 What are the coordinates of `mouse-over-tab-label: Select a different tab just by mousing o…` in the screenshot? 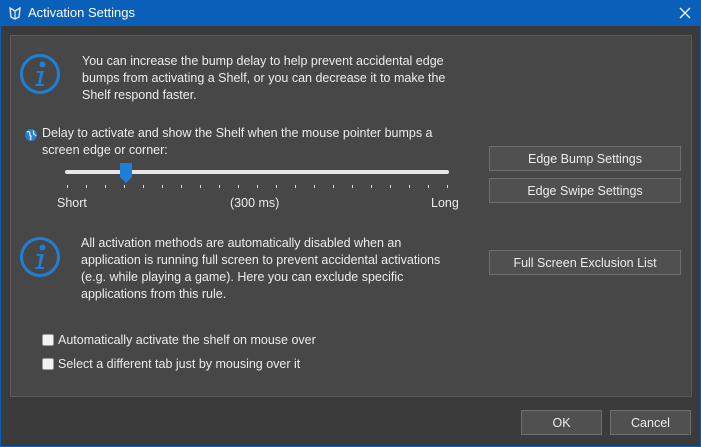 It's located at (179, 364).